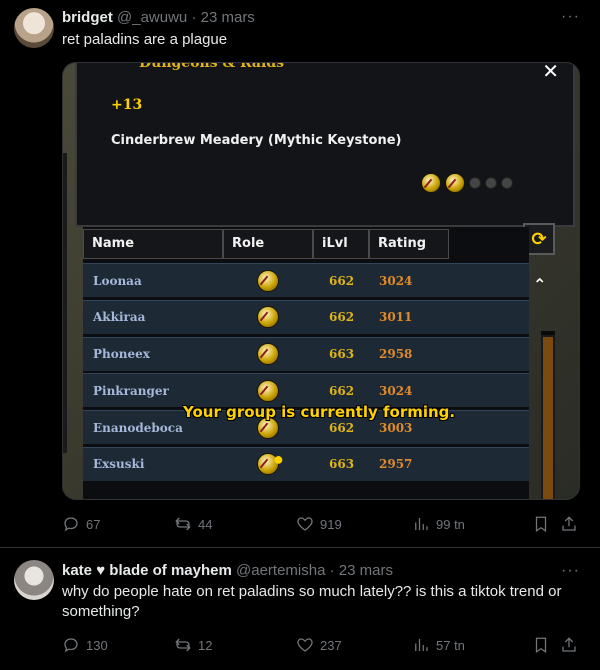 This screenshot has width=600, height=670. I want to click on heart-icon: ♥, so click(101, 570).